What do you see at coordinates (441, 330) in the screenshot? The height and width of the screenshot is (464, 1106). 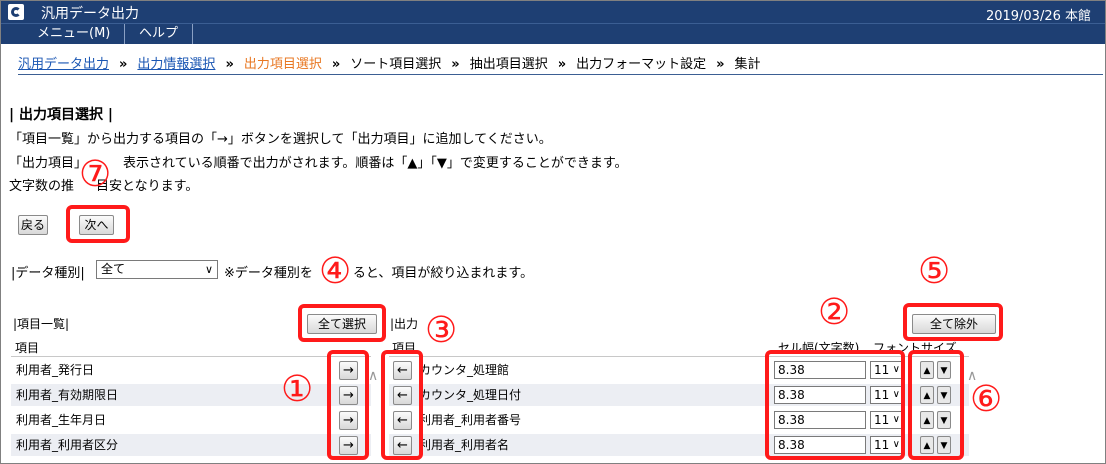 I see `callout-3: ③` at bounding box center [441, 330].